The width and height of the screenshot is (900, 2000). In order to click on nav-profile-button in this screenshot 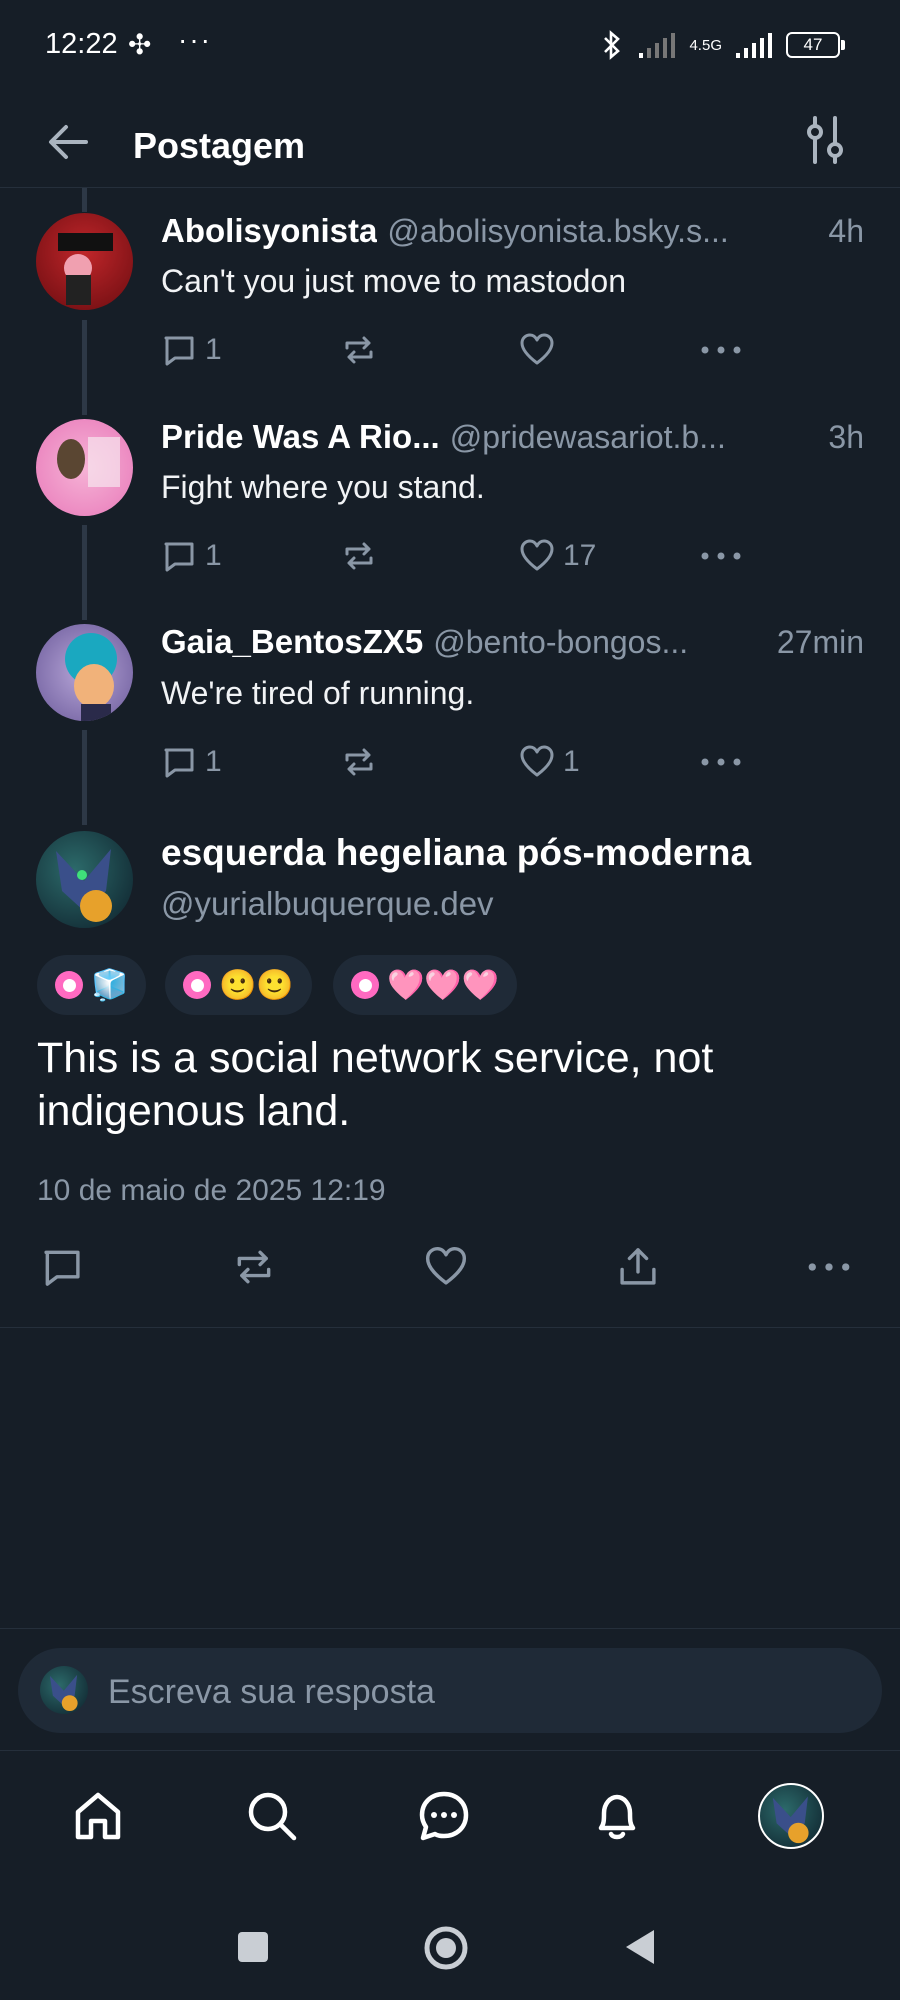, I will do `click(791, 1816)`.